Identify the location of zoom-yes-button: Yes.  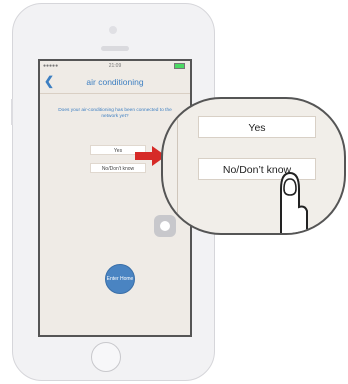
(257, 127).